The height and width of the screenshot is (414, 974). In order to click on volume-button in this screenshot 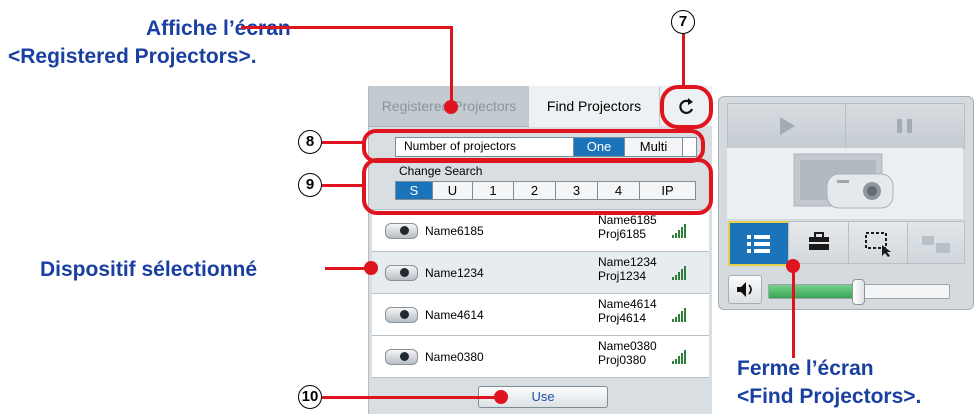, I will do `click(745, 289)`.